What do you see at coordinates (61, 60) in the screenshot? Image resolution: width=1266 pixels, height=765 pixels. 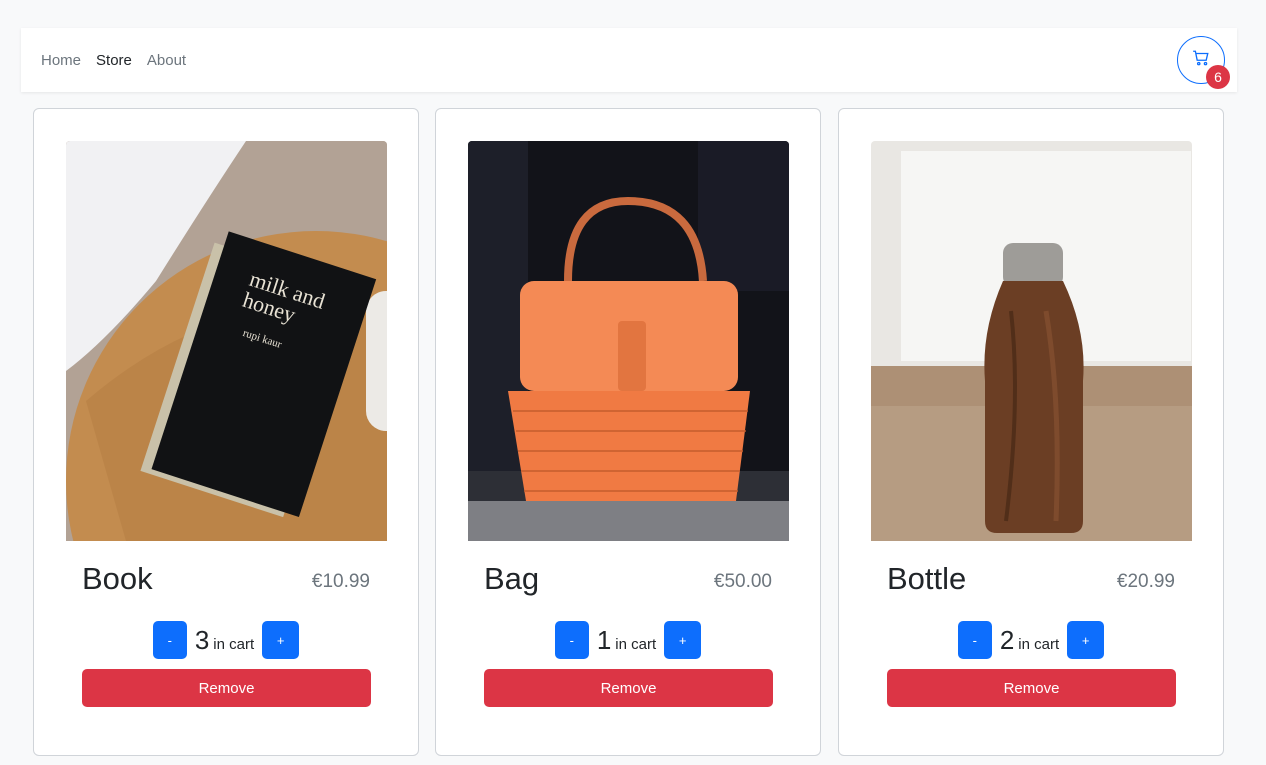 I see `nav-link-home: Home` at bounding box center [61, 60].